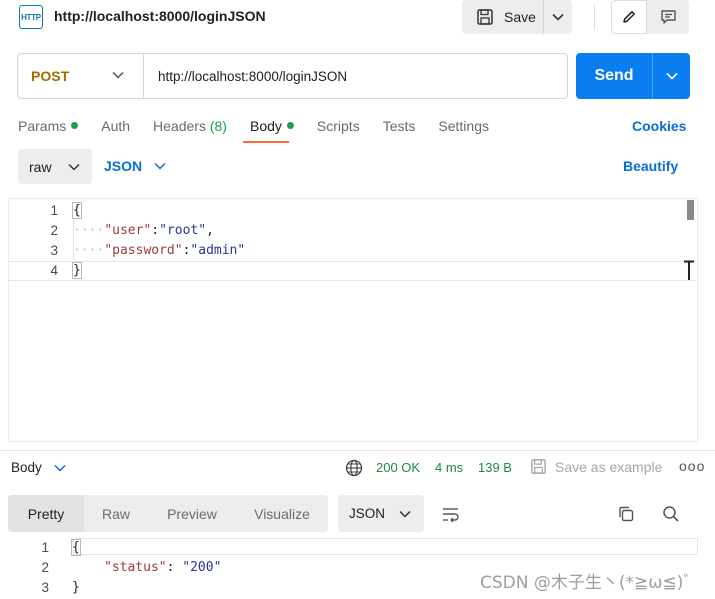 The height and width of the screenshot is (599, 715). I want to click on response-format-label: JSON, so click(367, 513).